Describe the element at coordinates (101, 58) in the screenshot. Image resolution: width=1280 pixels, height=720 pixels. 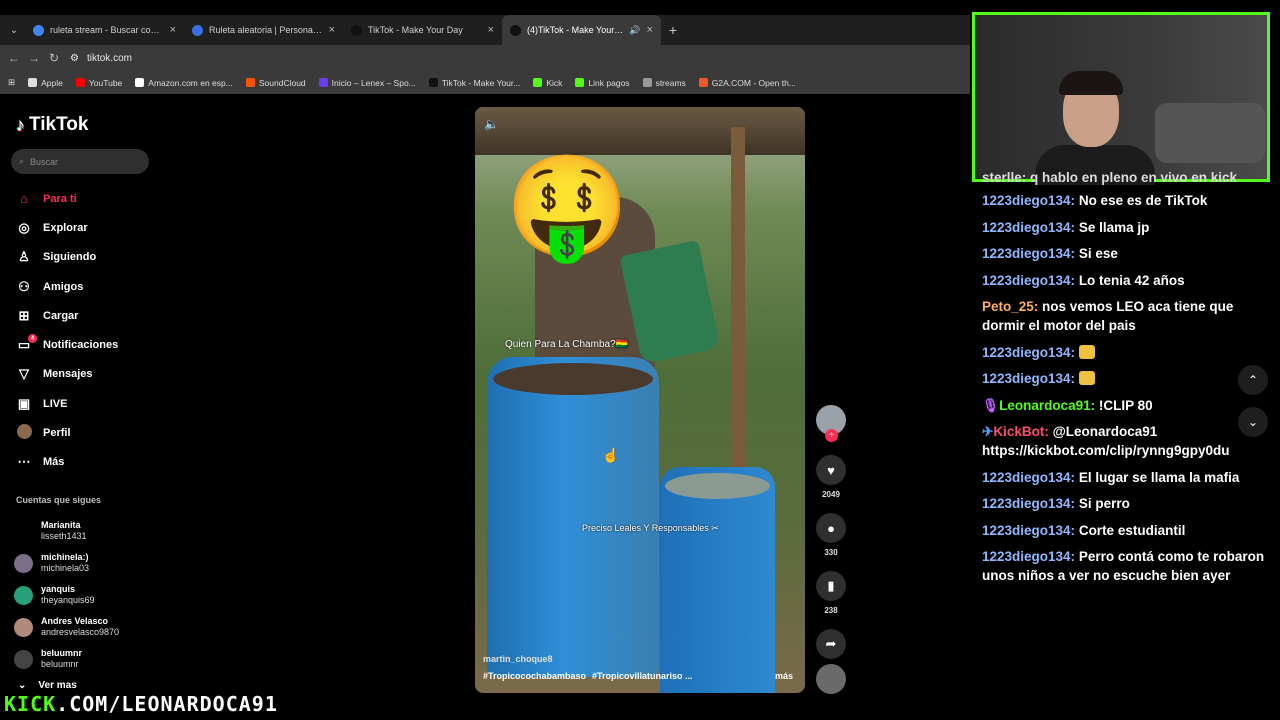
I see `url-field: ⚙ tiktok.com` at that location.